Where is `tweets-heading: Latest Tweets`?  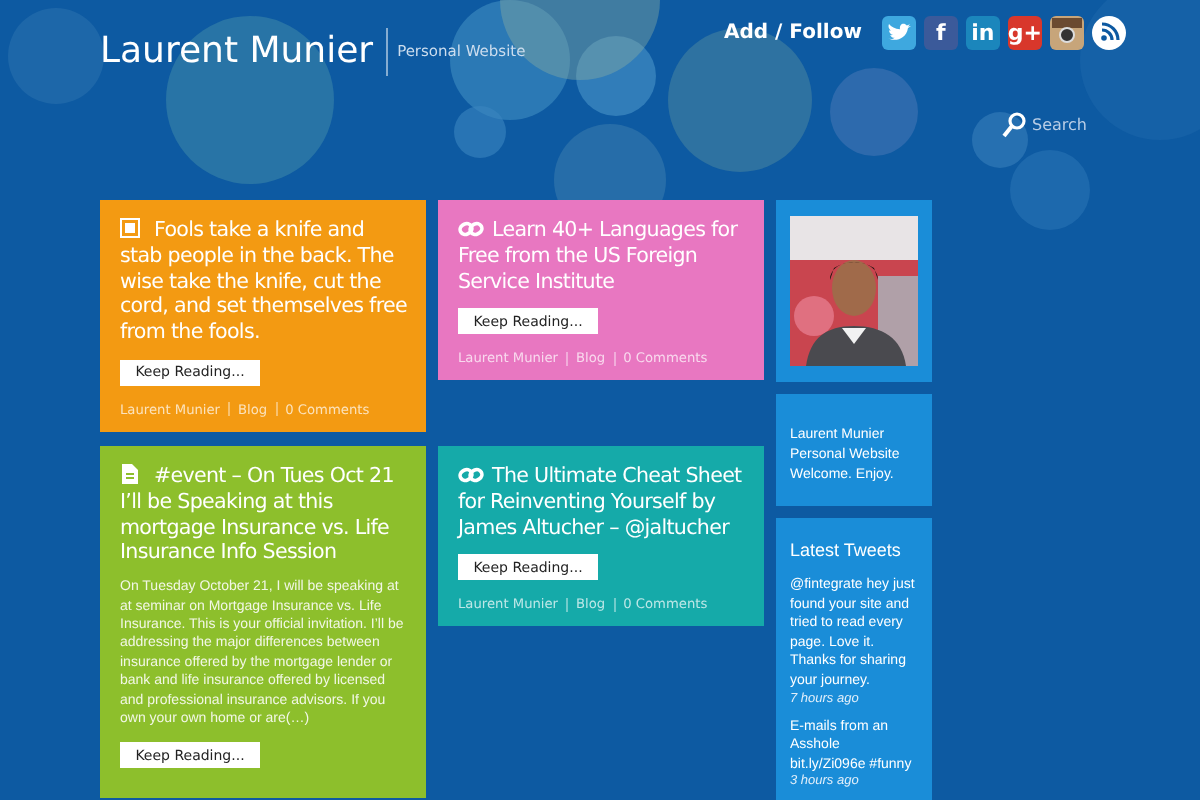
tweets-heading: Latest Tweets is located at coordinates (846, 550).